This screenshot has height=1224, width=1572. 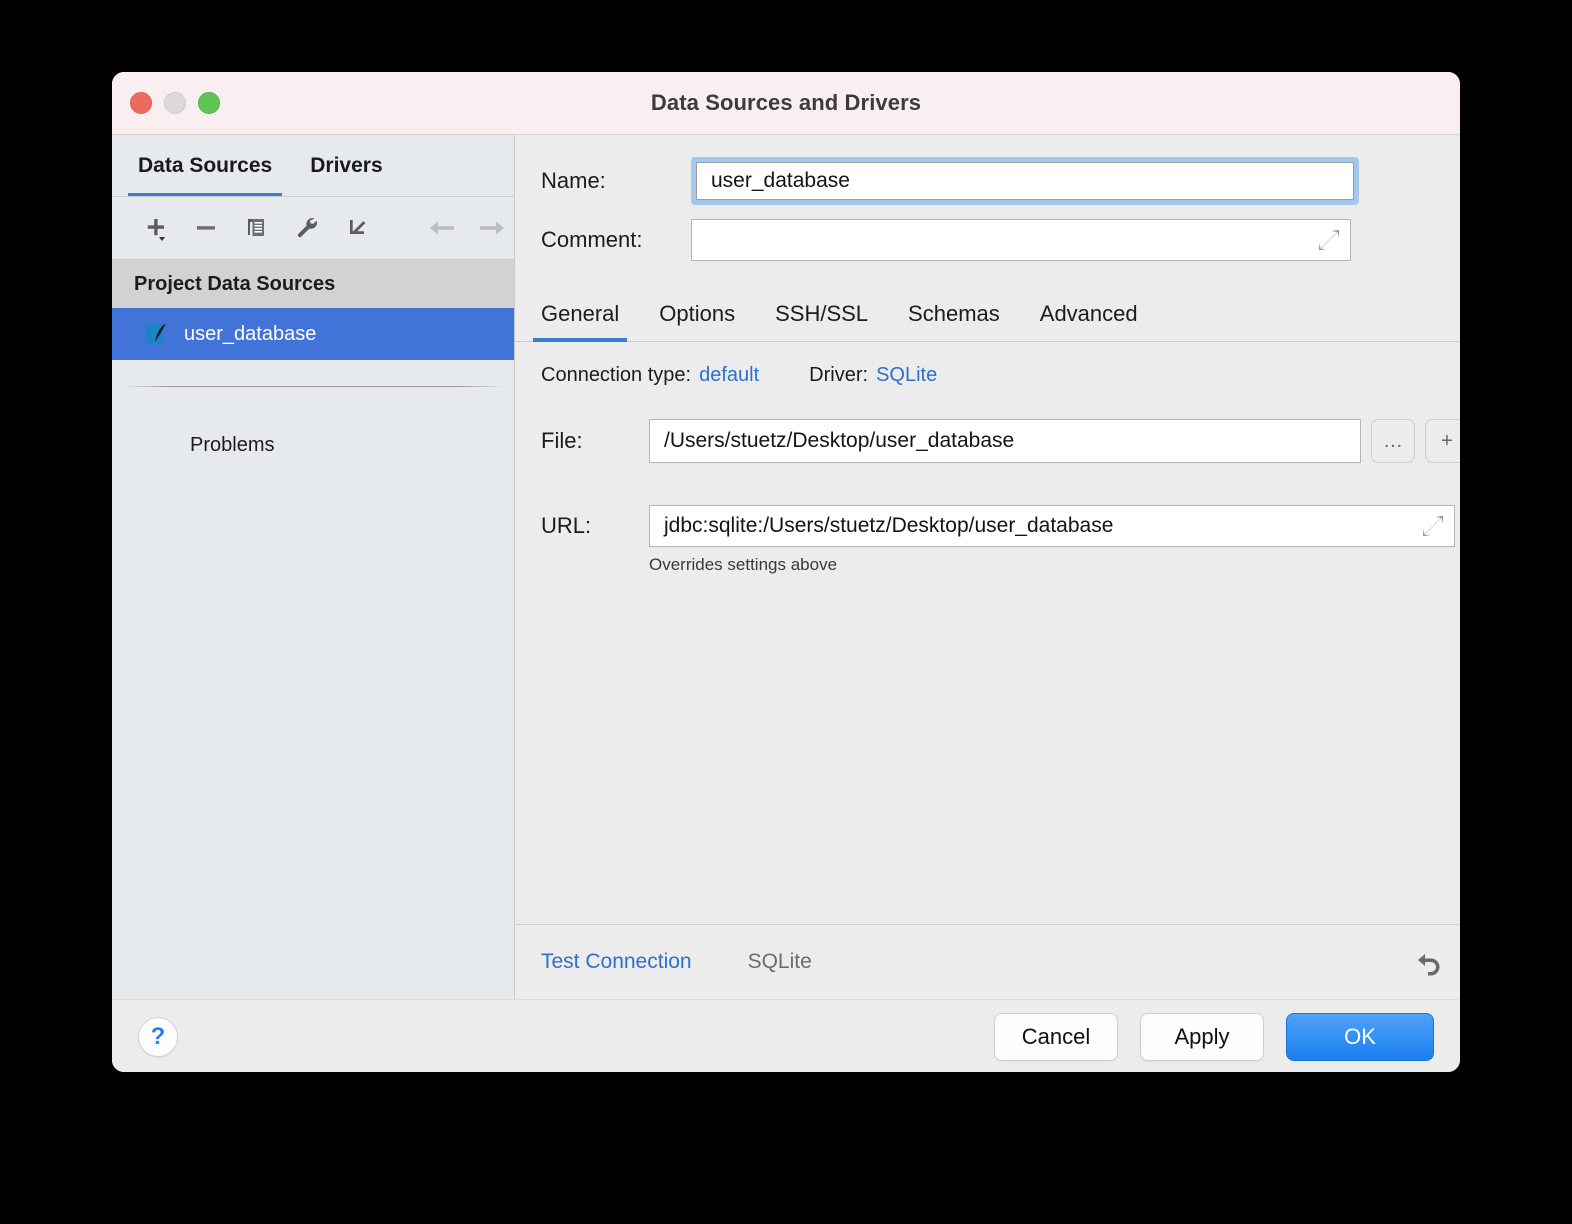 What do you see at coordinates (954, 321) in the screenshot?
I see `tab-schemas: Schemas` at bounding box center [954, 321].